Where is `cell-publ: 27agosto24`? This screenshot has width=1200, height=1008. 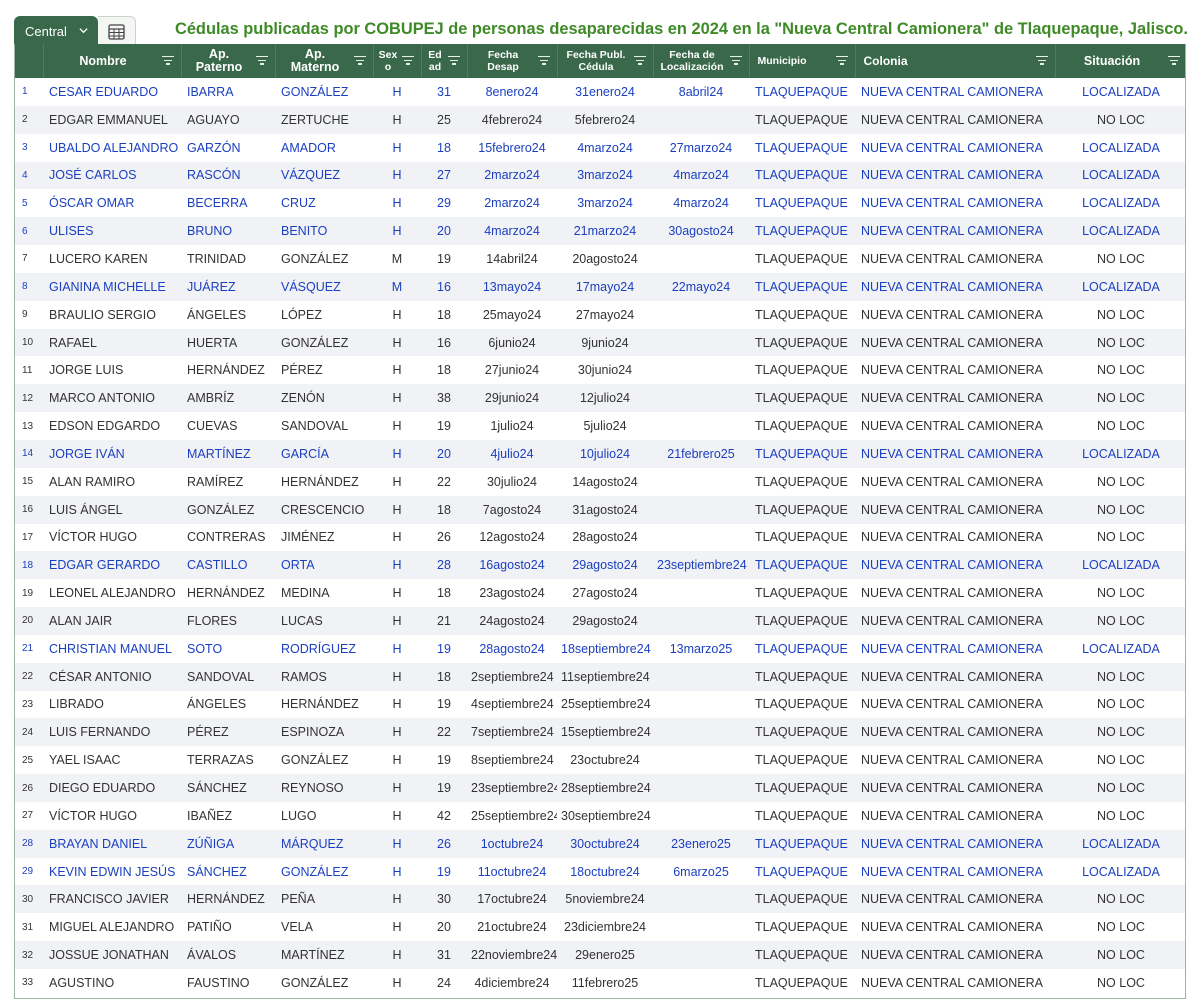 cell-publ: 27agosto24 is located at coordinates (605, 593).